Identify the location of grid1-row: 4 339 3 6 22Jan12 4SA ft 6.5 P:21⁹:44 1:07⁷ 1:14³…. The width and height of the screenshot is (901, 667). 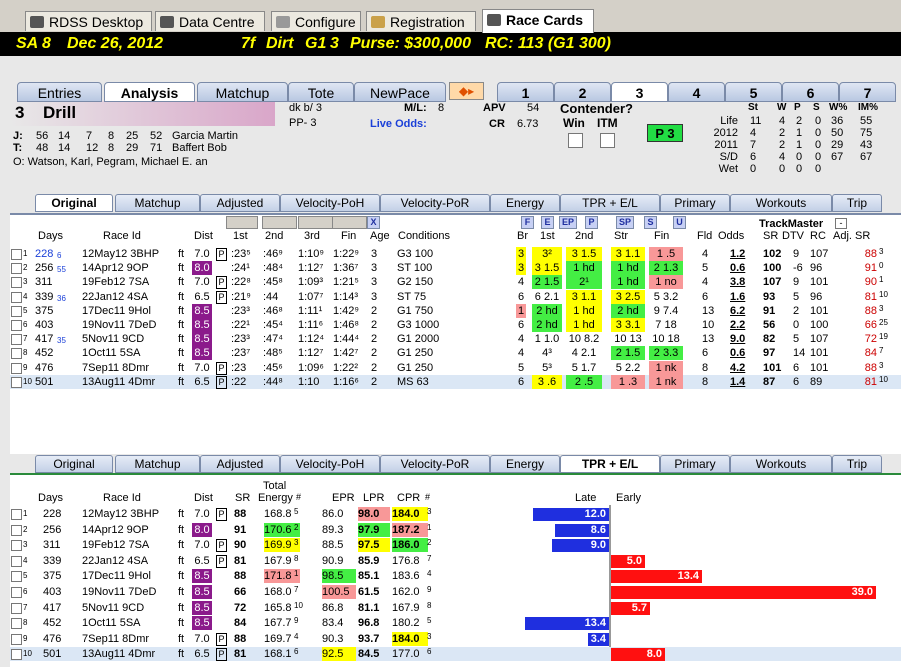
(455, 296).